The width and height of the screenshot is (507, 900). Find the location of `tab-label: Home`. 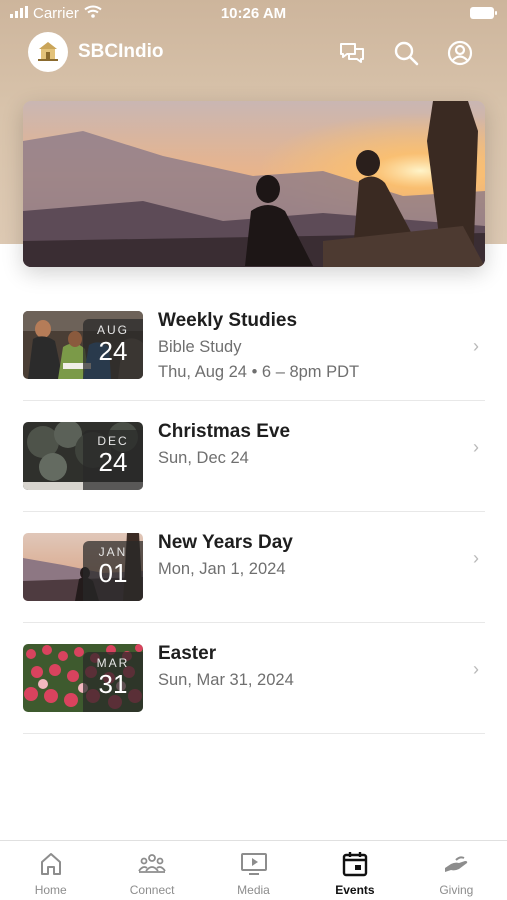

tab-label: Home is located at coordinates (50, 890).